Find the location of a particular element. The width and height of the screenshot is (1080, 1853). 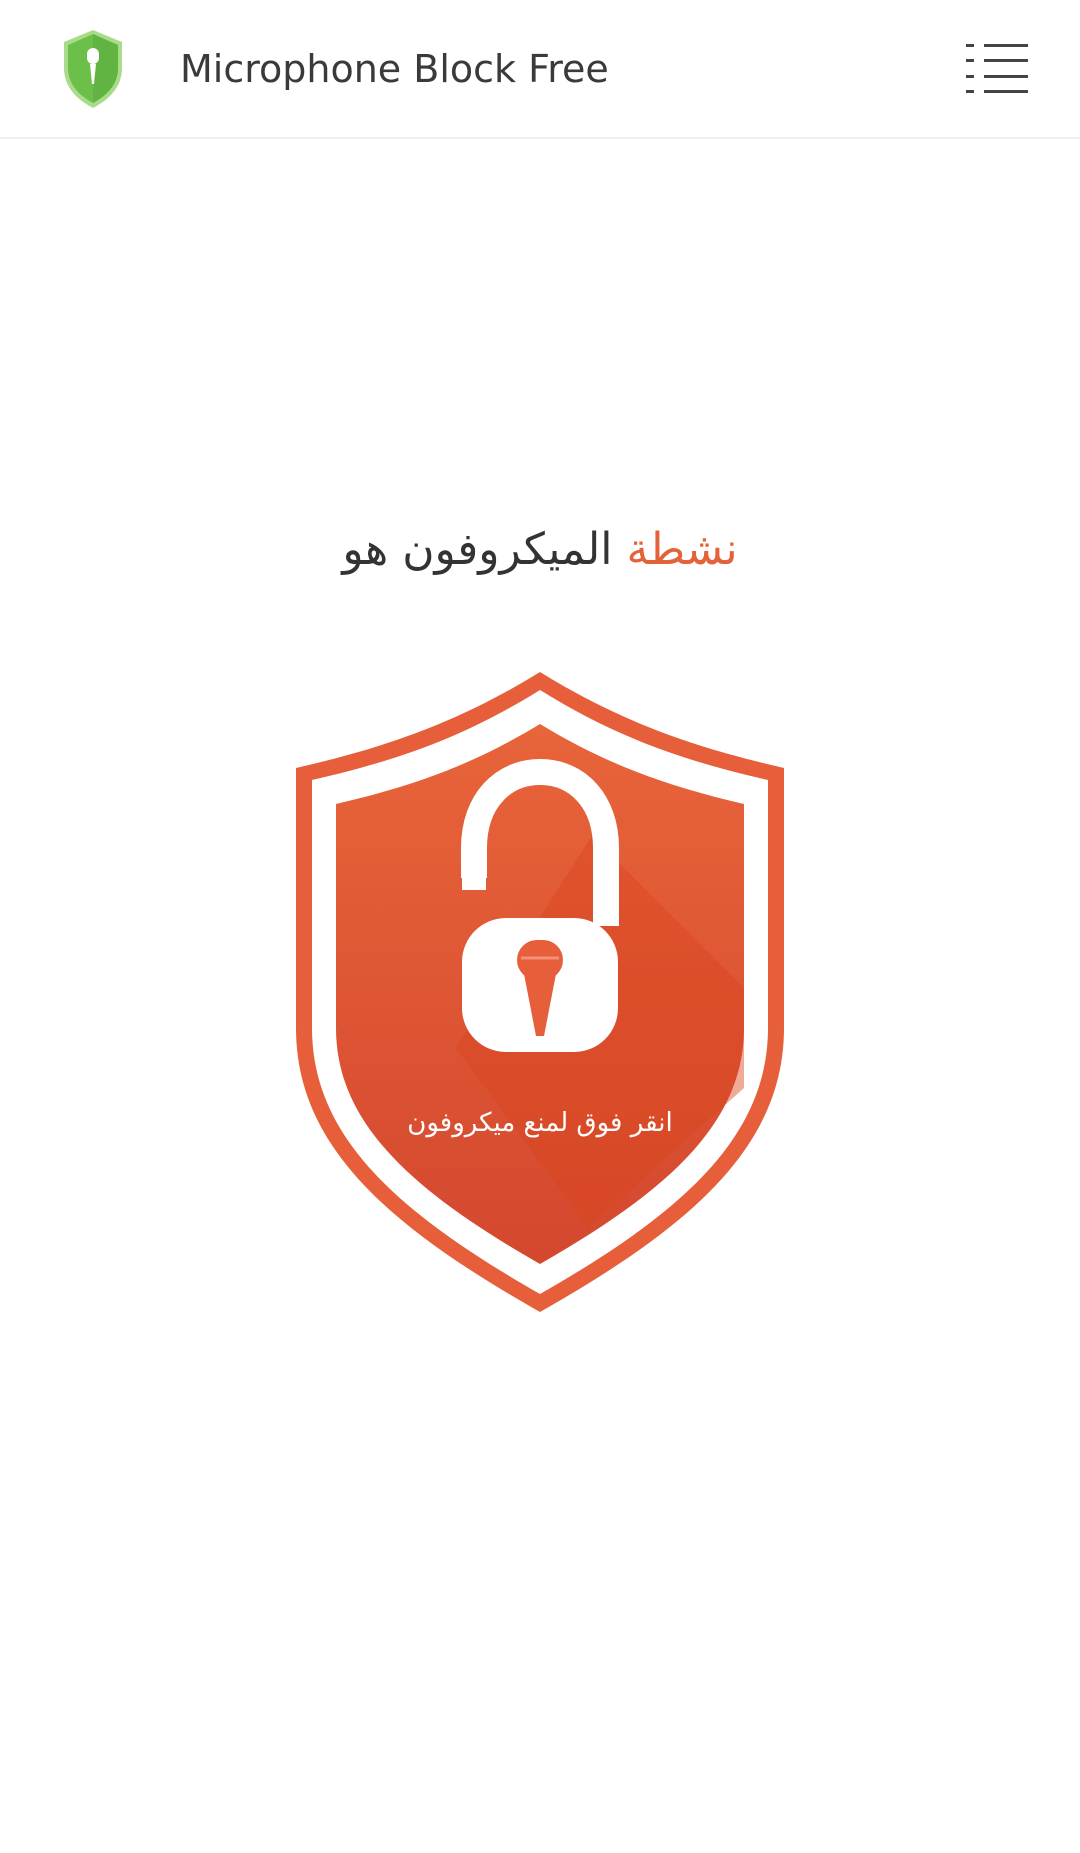

menu-button is located at coordinates (997, 69).